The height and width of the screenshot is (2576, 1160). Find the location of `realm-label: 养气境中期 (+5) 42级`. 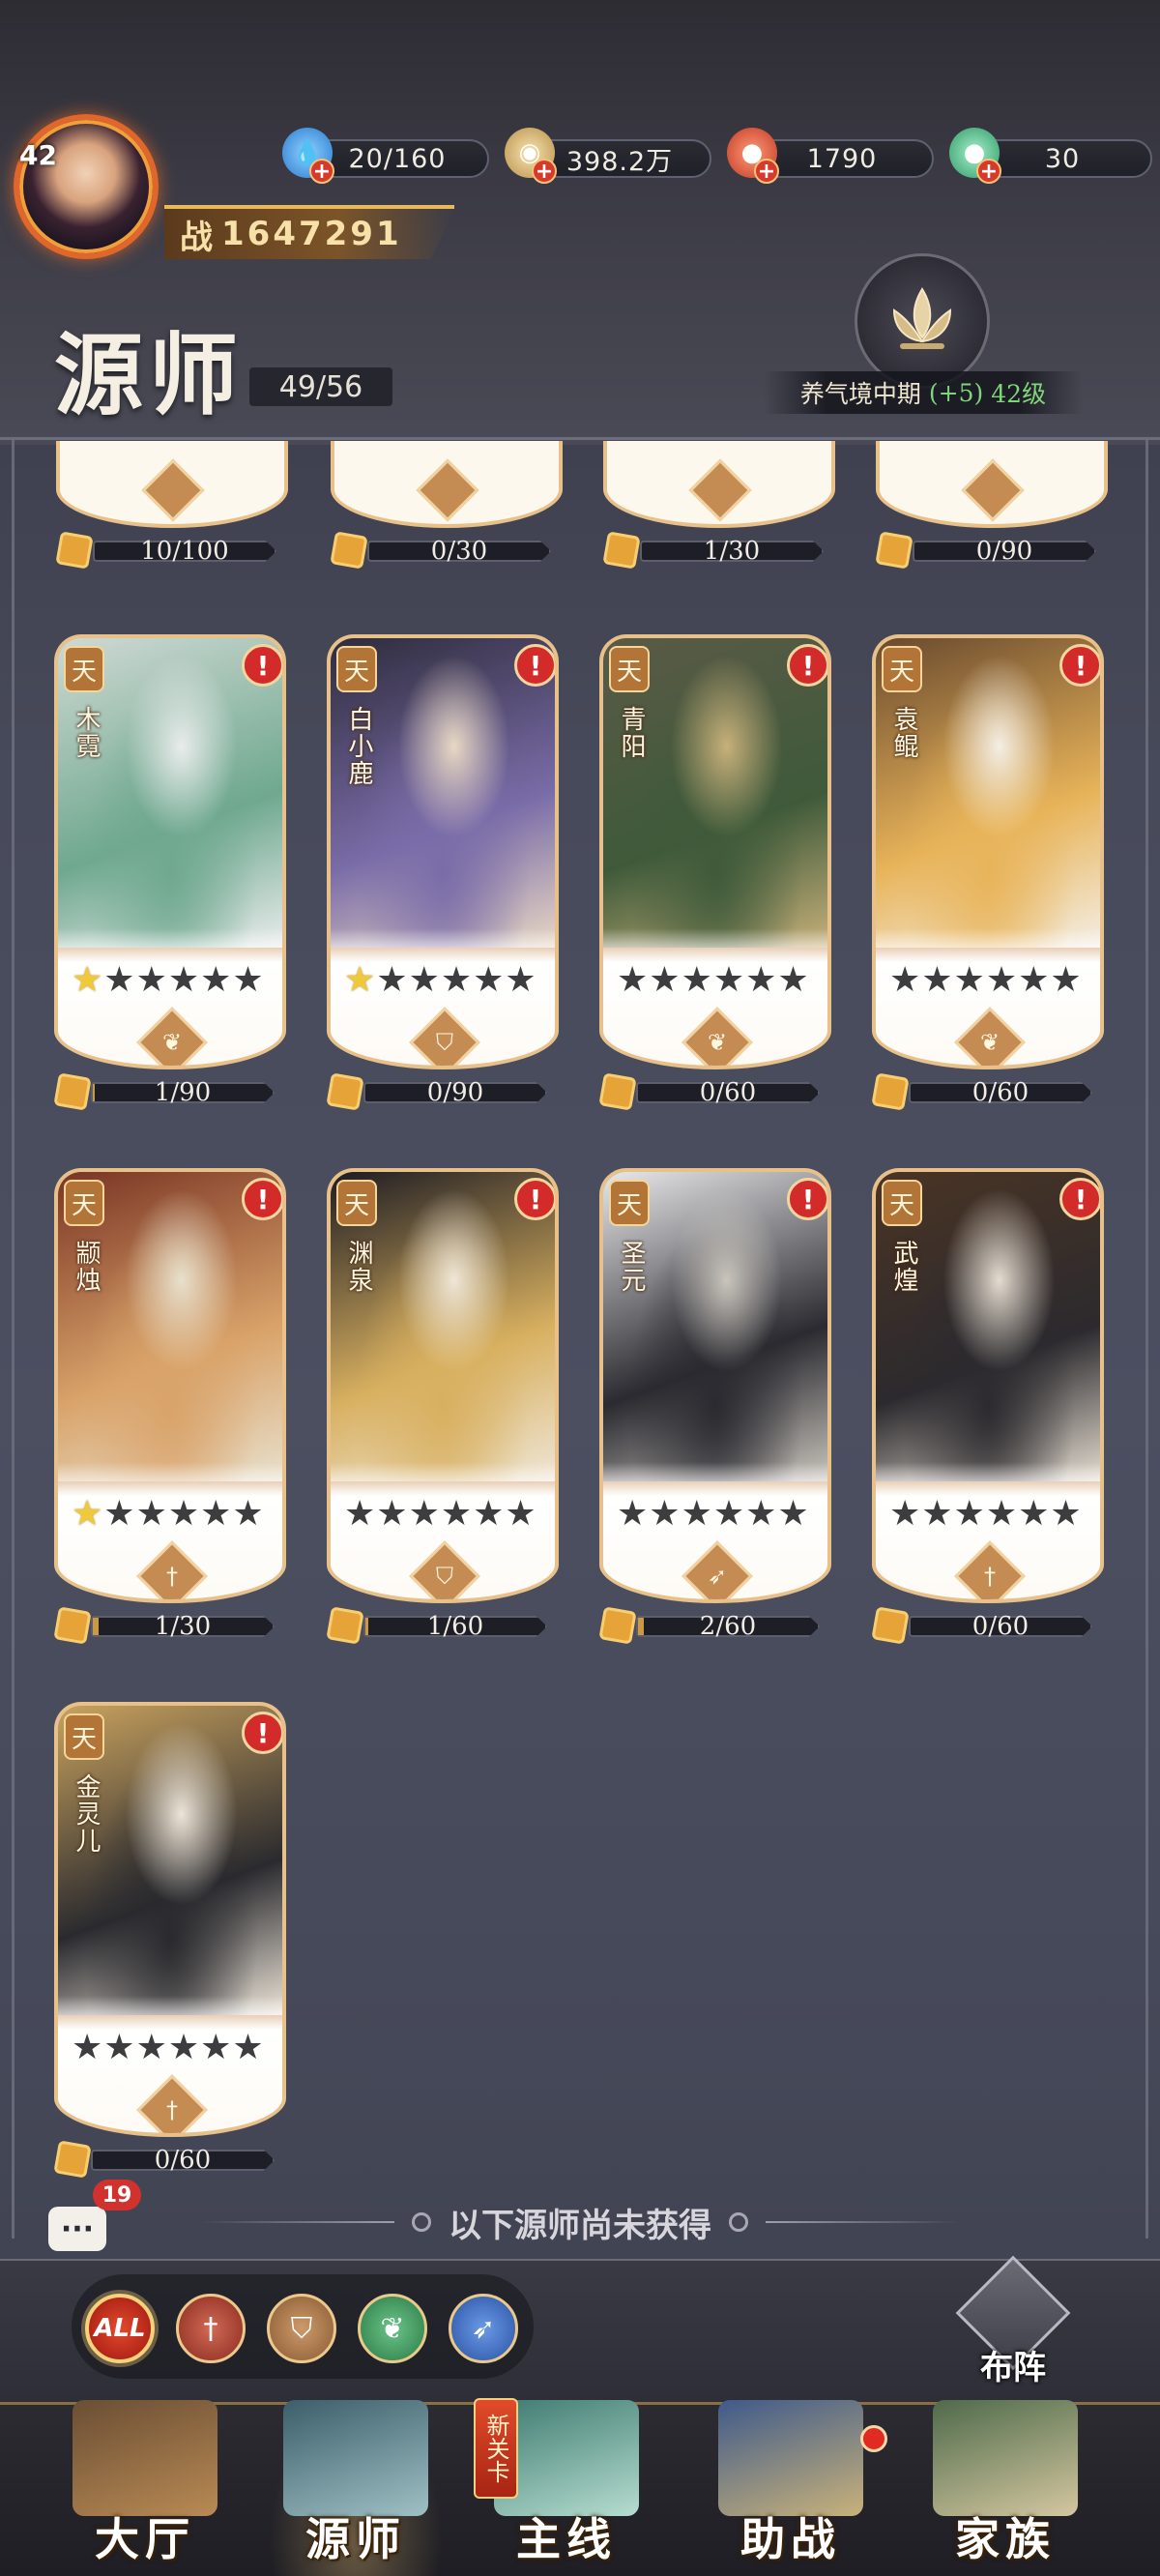

realm-label: 养气境中期 (+5) 42级 is located at coordinates (924, 392).